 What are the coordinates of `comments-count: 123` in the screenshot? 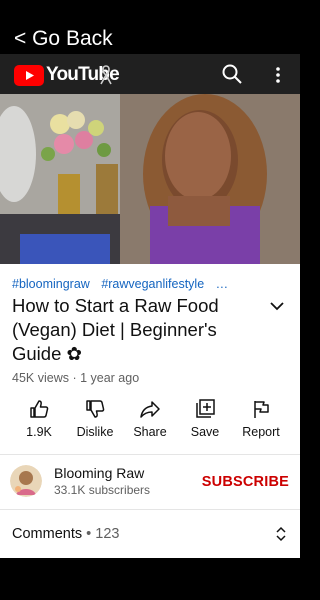 It's located at (107, 534).